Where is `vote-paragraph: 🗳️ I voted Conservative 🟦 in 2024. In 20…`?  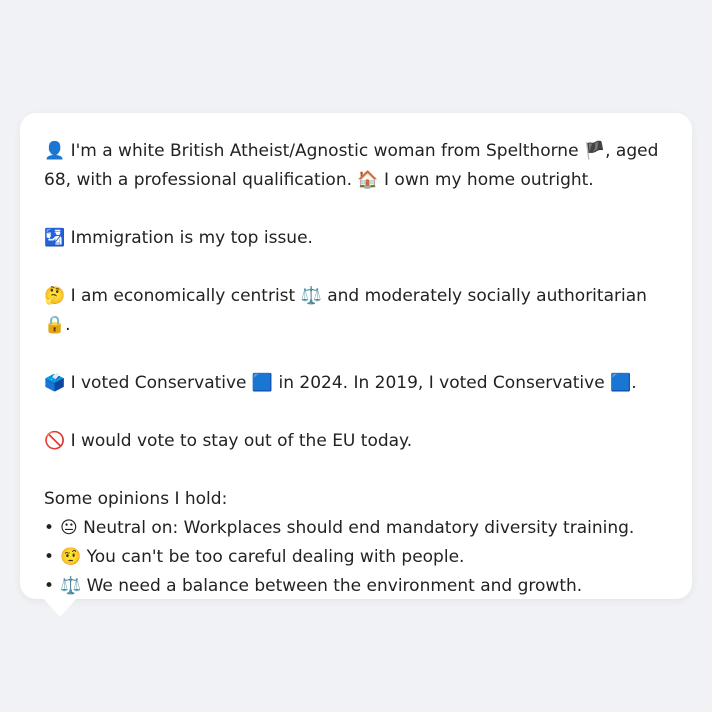 vote-paragraph: 🗳️ I voted Conservative 🟦 in 2024. In 20… is located at coordinates (356, 383).